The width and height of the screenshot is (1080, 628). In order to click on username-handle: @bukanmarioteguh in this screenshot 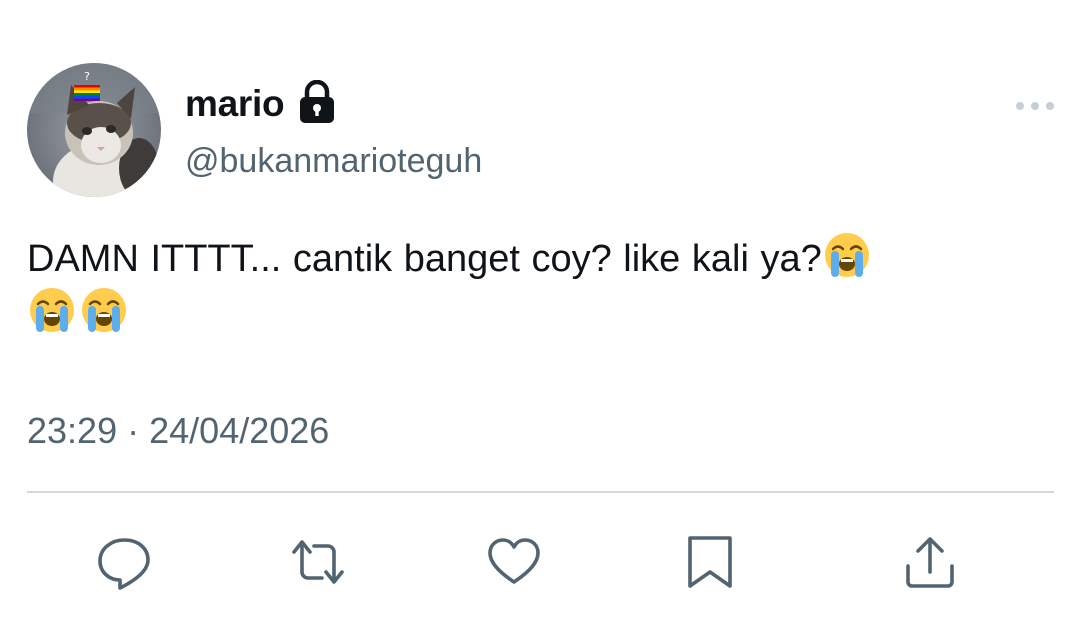, I will do `click(333, 161)`.